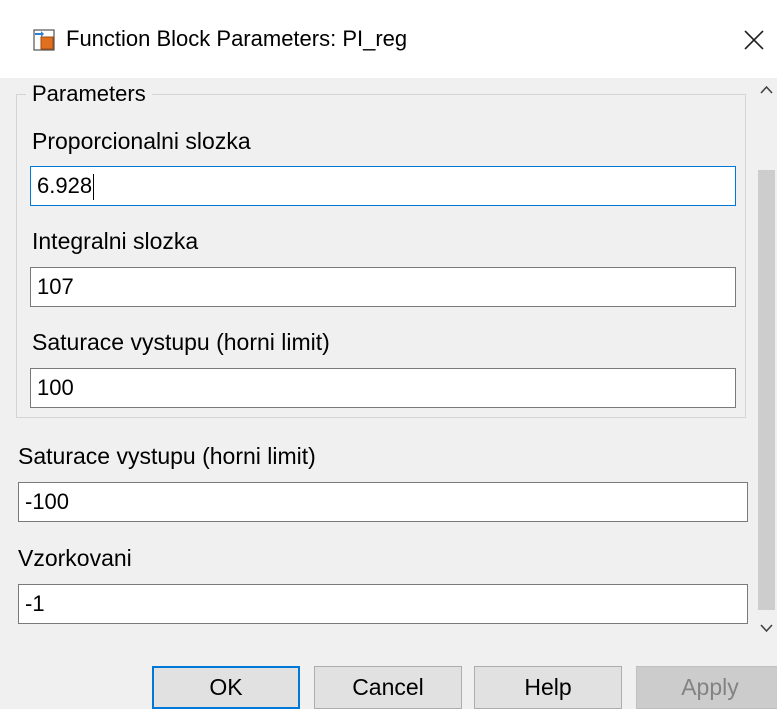 The height and width of the screenshot is (709, 777). I want to click on parameters-group-title: Parameters, so click(89, 94).